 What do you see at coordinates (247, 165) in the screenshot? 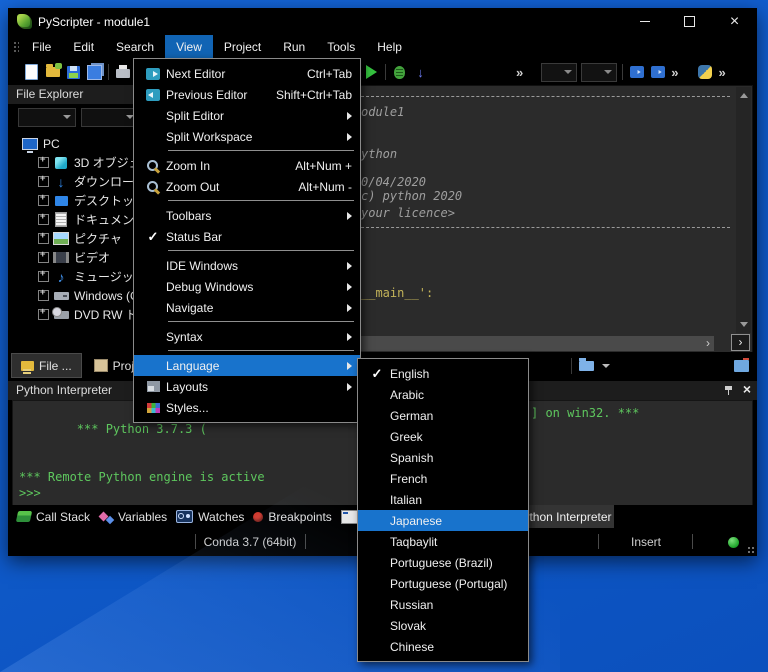
I see `menu-item-zoom-in: Zoom In Alt+Num +` at bounding box center [247, 165].